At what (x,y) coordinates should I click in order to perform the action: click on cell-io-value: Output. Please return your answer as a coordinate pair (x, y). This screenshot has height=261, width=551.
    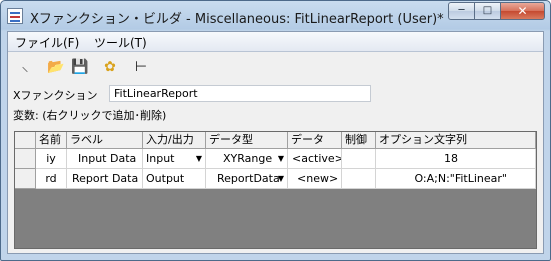
    Looking at the image, I should click on (174, 179).